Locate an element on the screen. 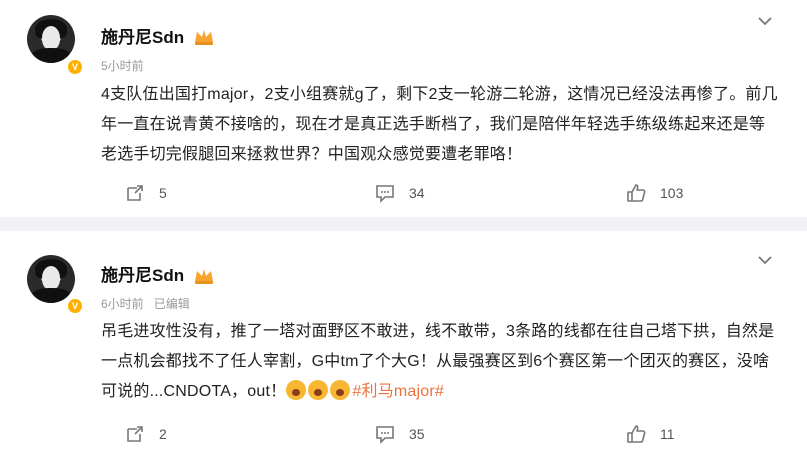 This screenshot has height=459, width=807. comment-button: 34 is located at coordinates (410, 193).